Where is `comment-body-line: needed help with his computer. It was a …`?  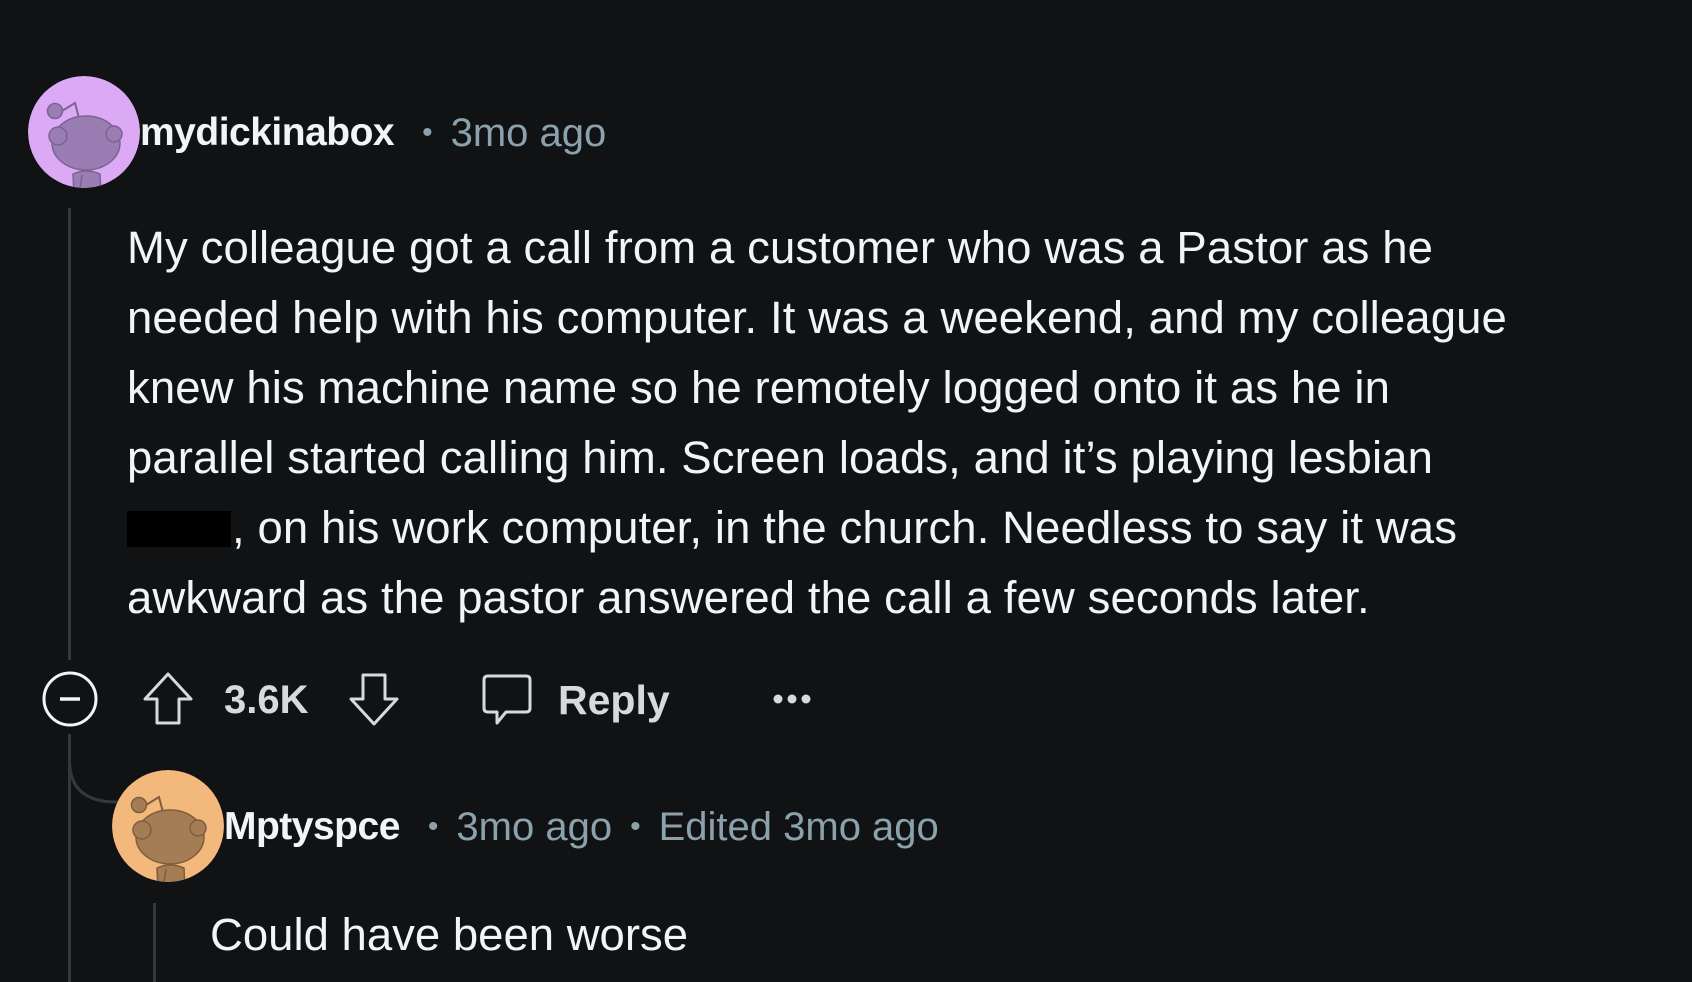
comment-body-line: needed help with his computer. It was a … is located at coordinates (817, 317).